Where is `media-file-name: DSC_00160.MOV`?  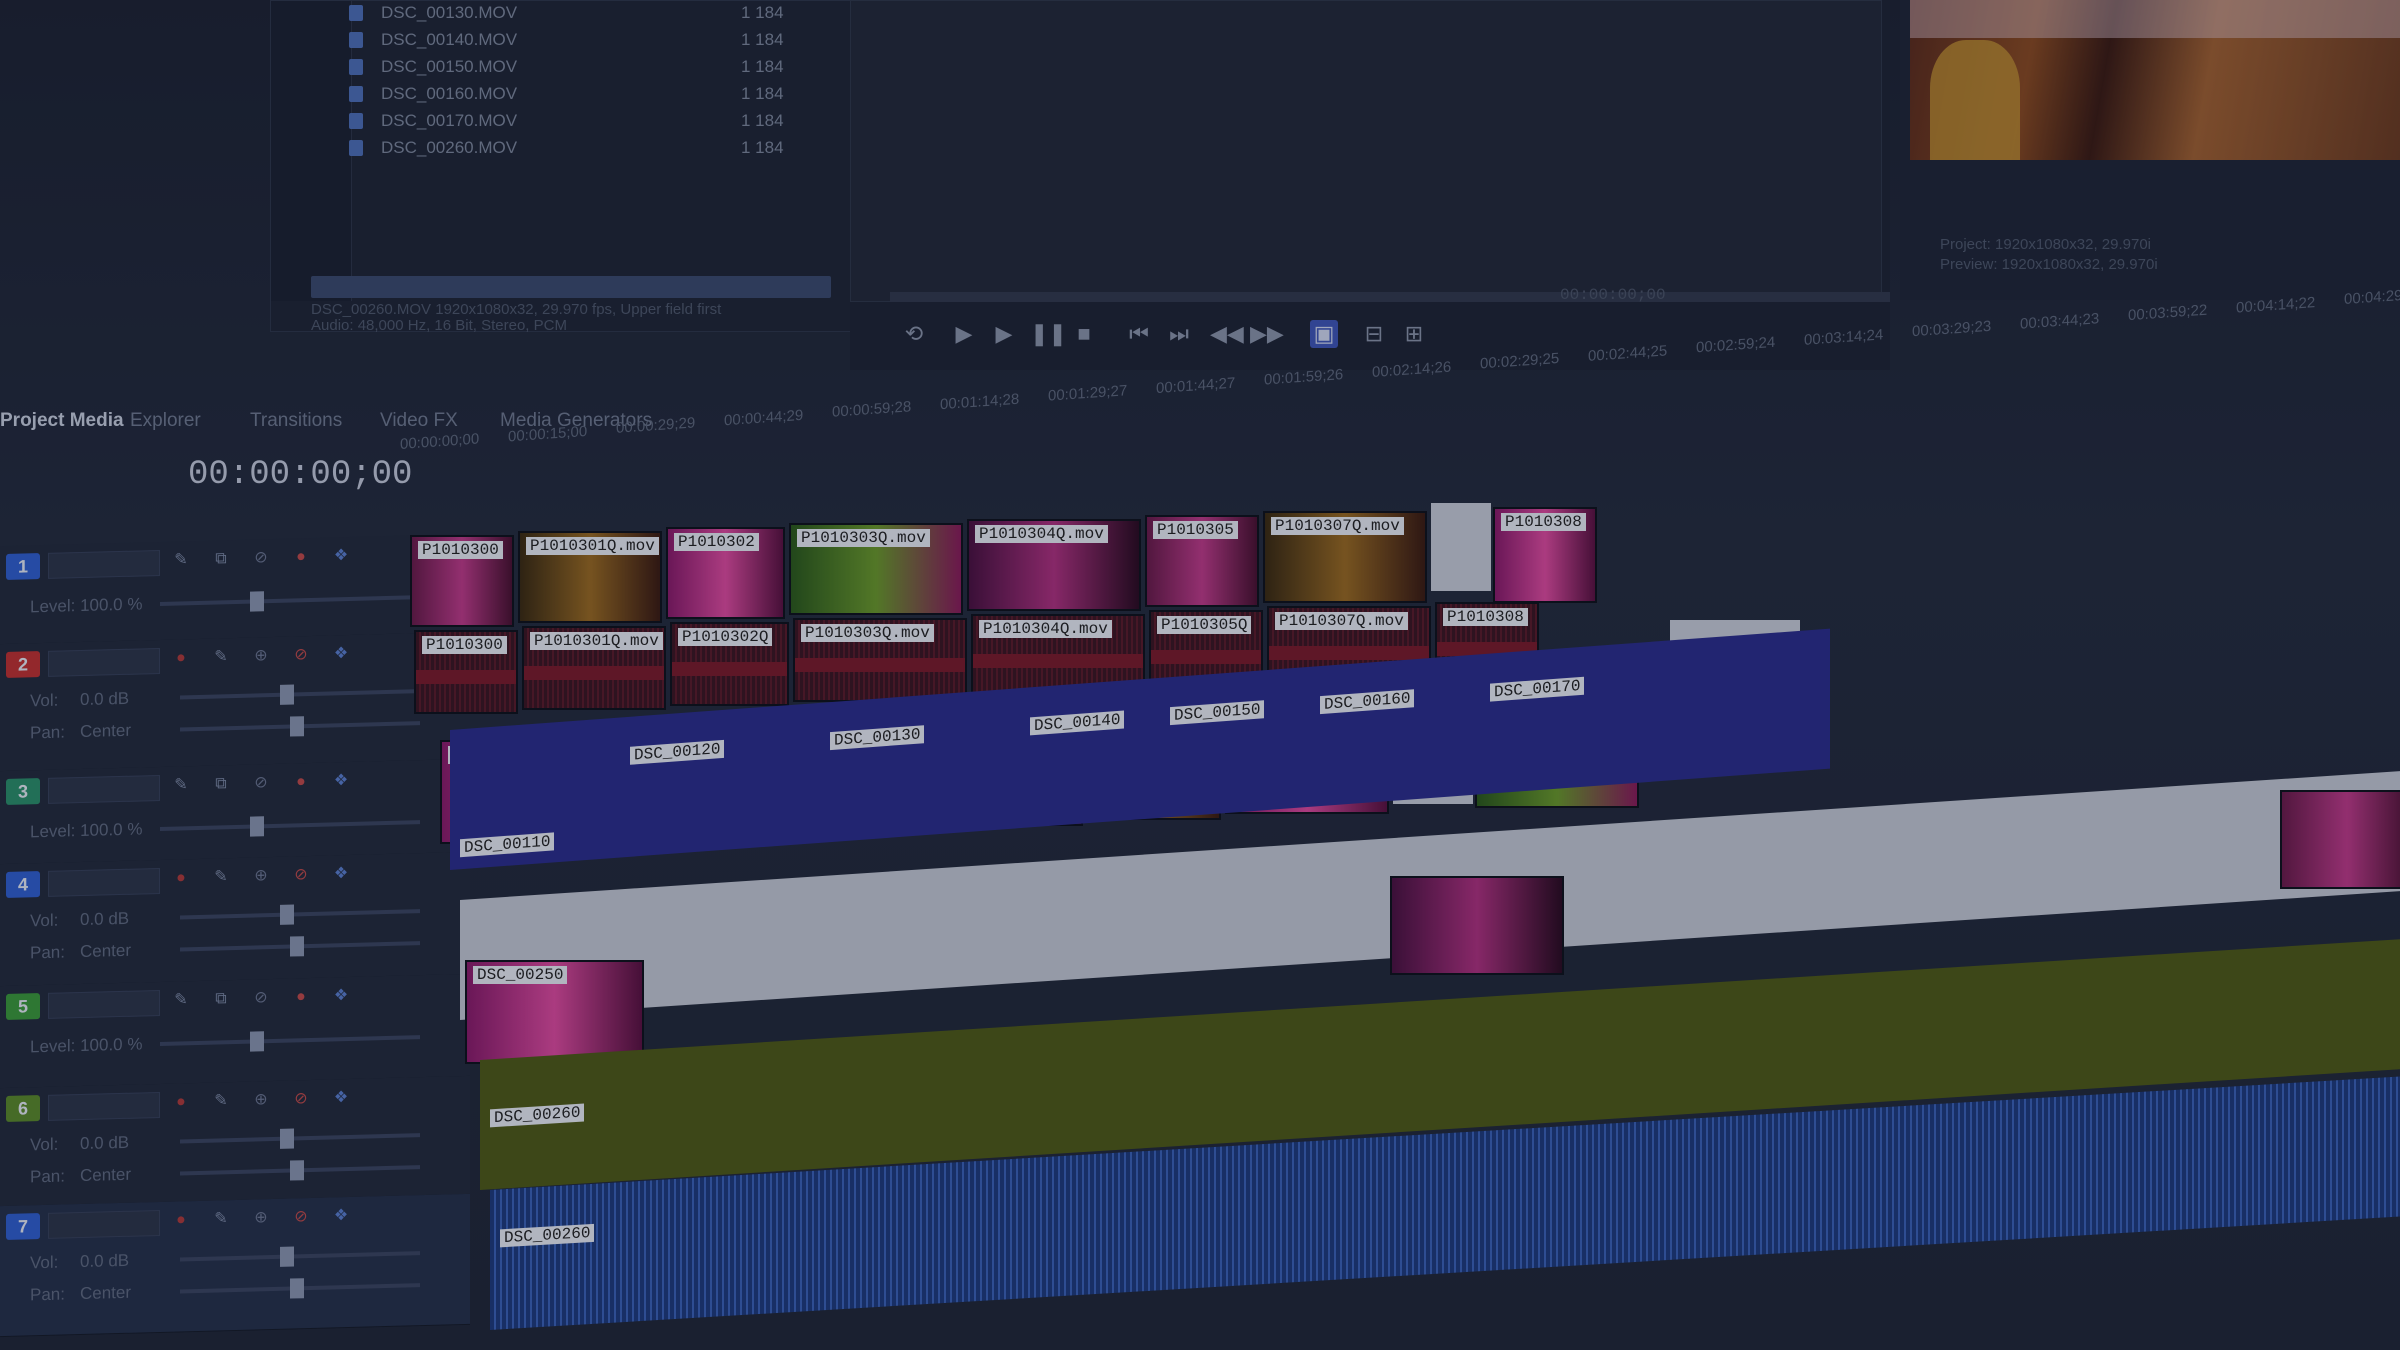
media-file-name: DSC_00160.MOV is located at coordinates (449, 93).